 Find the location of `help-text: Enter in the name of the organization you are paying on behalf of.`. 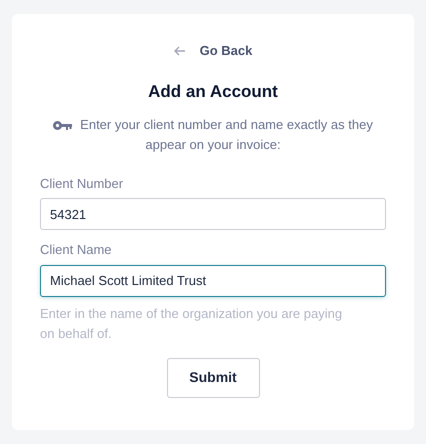

help-text: Enter in the name of the organization you are paying on behalf of. is located at coordinates (192, 323).